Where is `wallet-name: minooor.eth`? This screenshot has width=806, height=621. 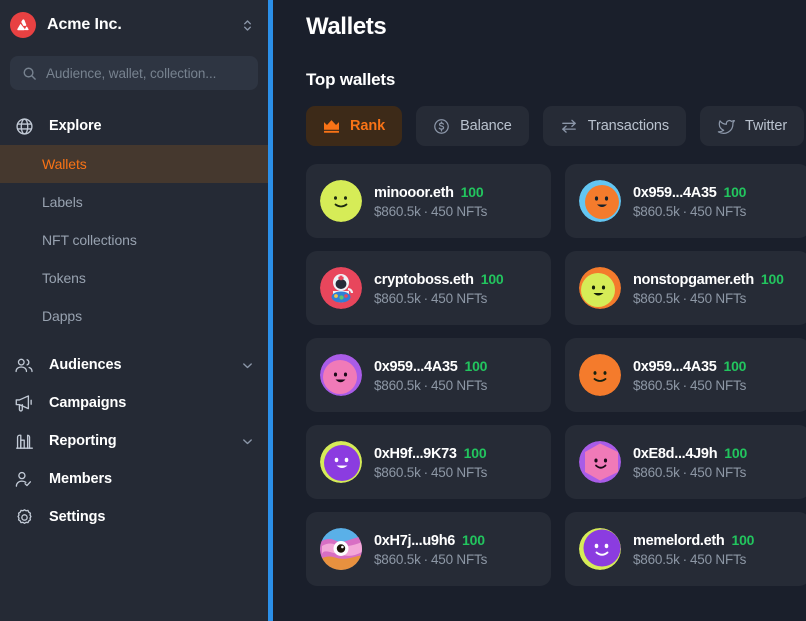
wallet-name: minooor.eth is located at coordinates (414, 192).